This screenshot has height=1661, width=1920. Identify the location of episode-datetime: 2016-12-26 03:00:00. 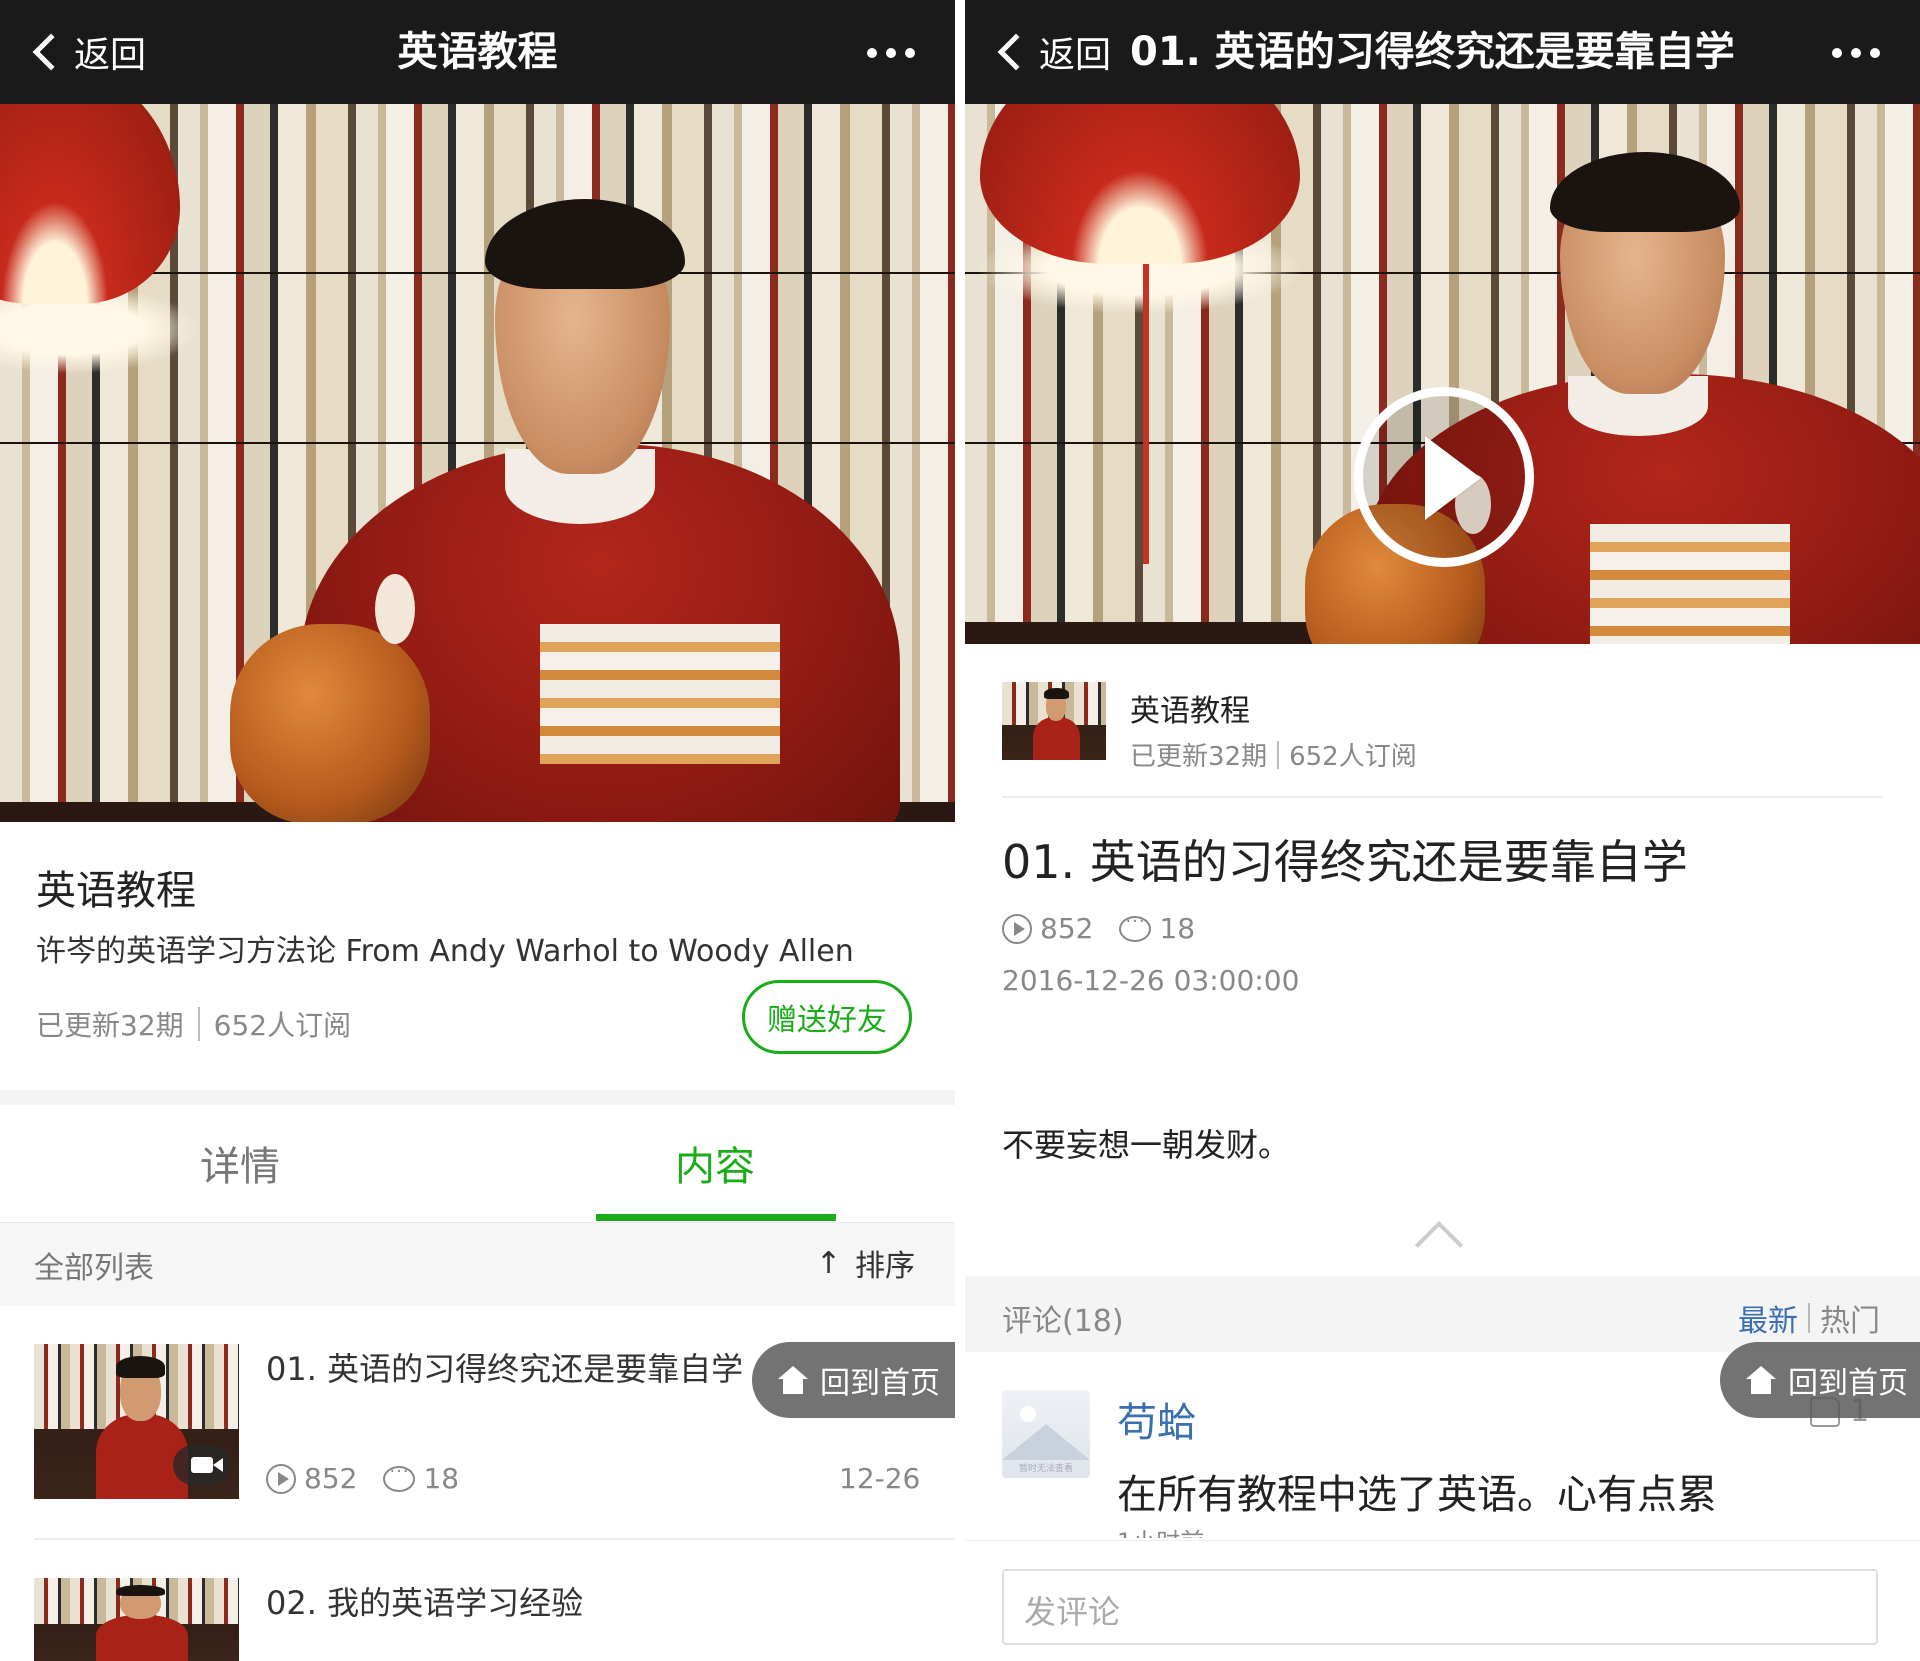
(1151, 980).